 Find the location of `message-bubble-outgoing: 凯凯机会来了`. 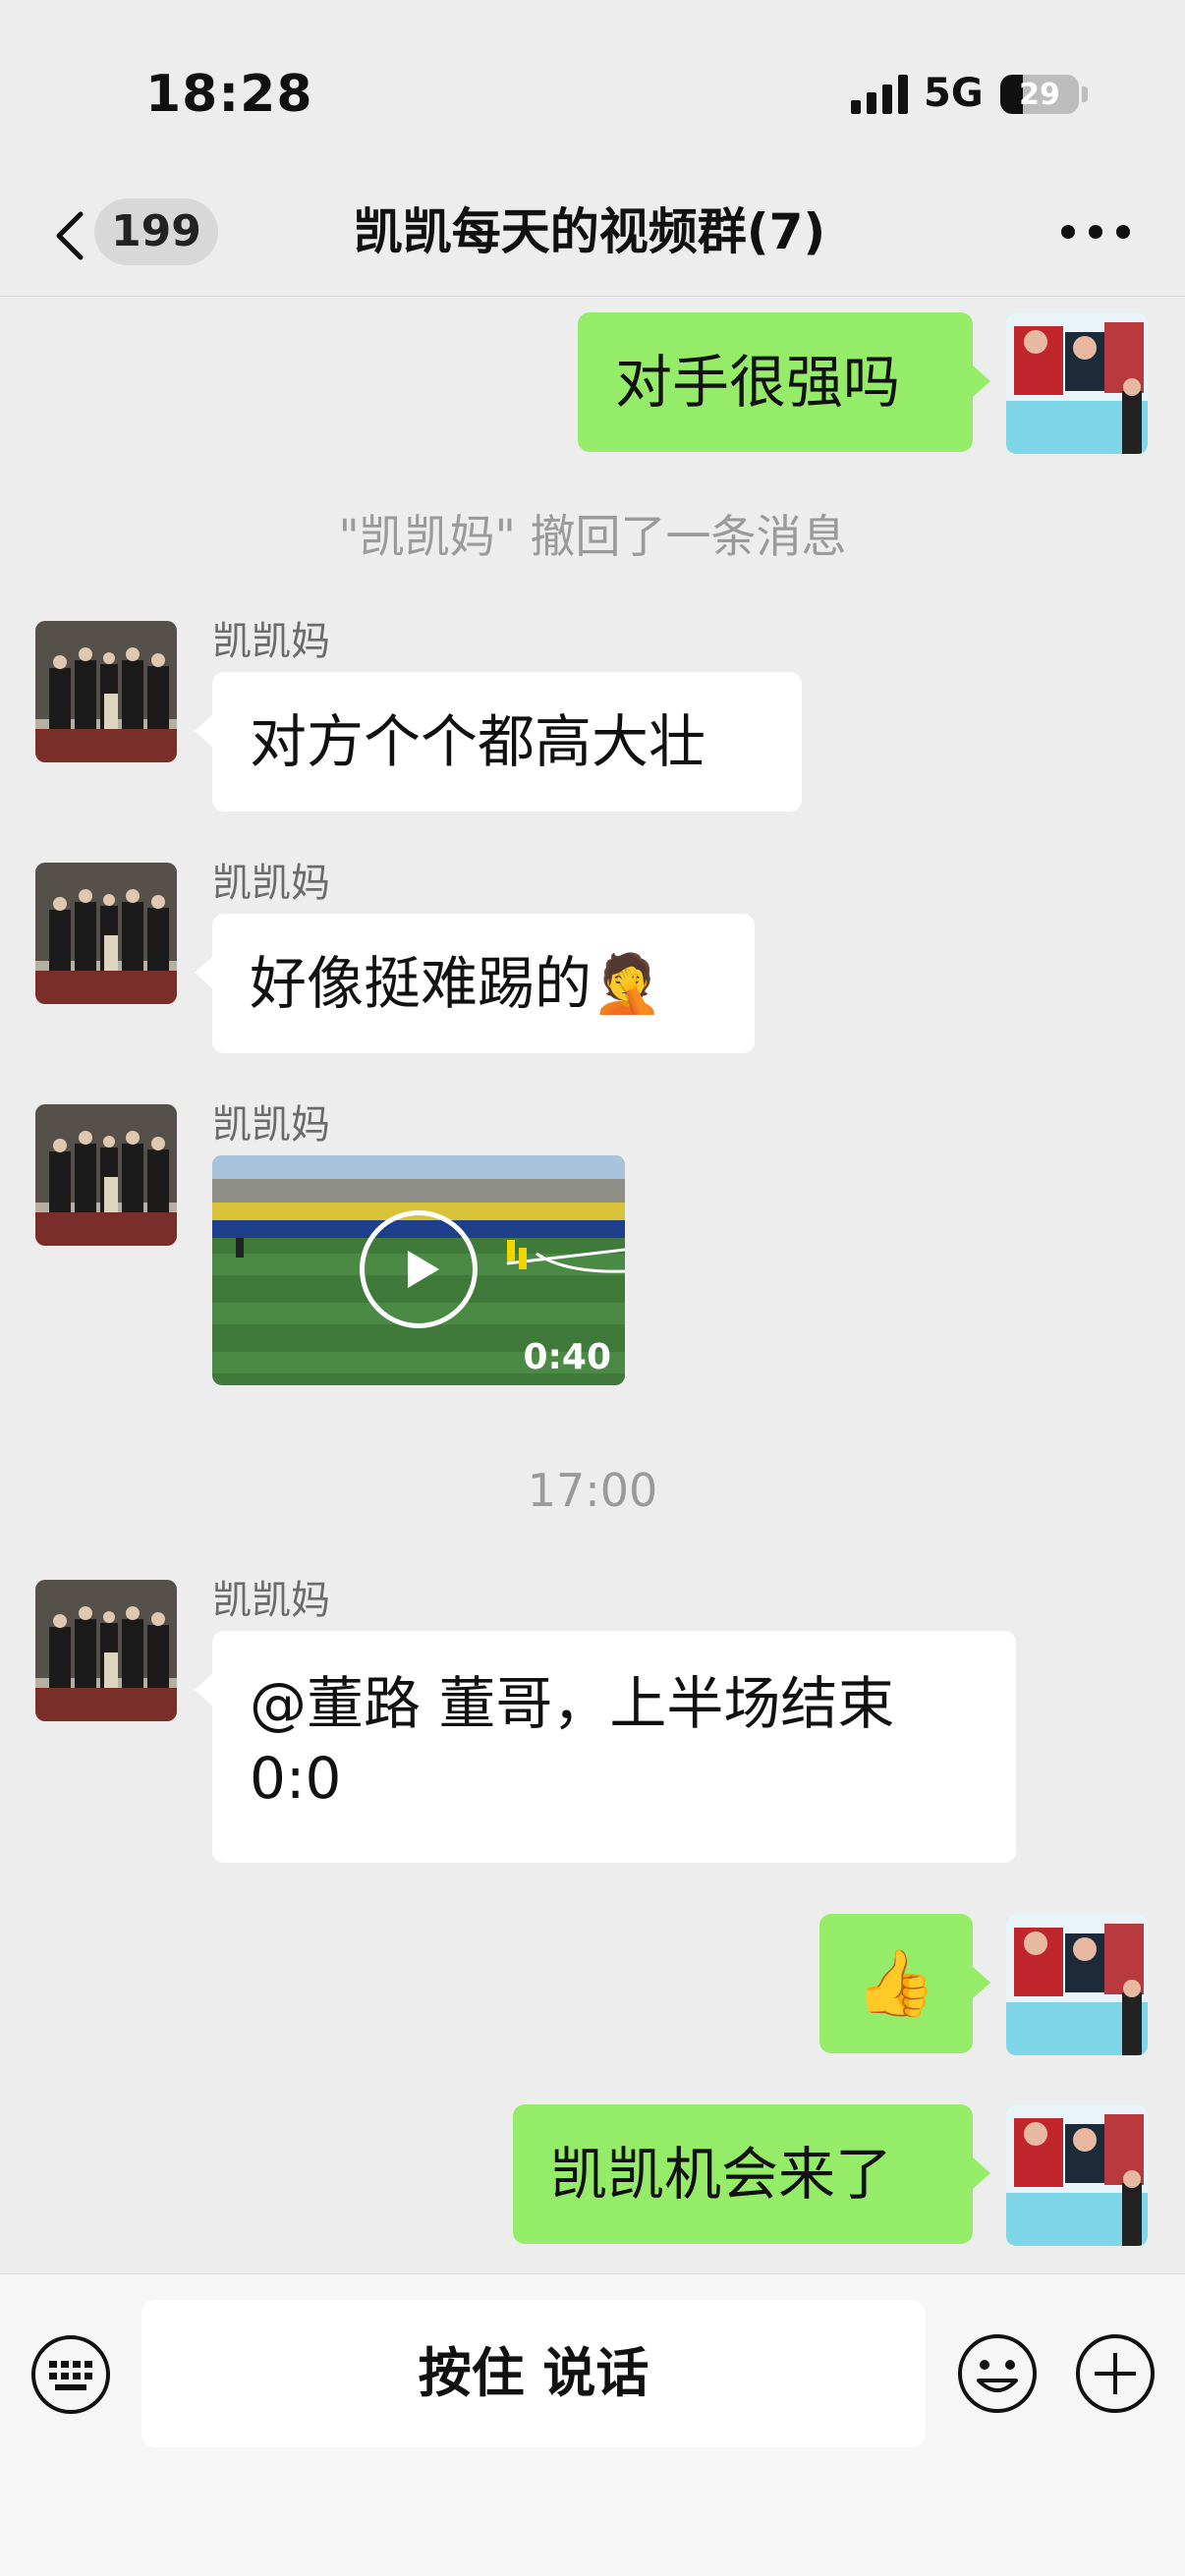

message-bubble-outgoing: 凯凯机会来了 is located at coordinates (743, 2174).